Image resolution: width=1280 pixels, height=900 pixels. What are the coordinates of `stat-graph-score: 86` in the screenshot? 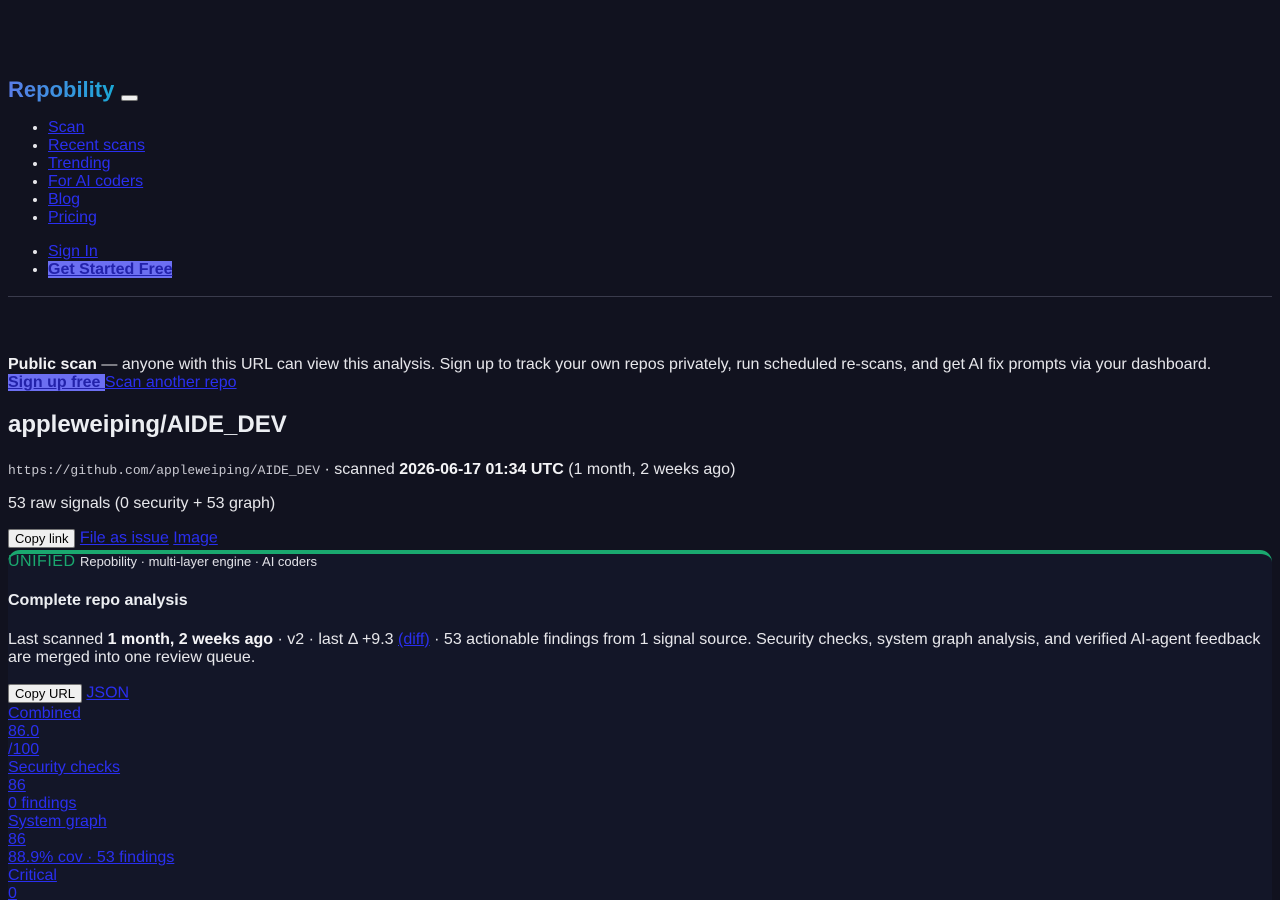 It's located at (91, 840).